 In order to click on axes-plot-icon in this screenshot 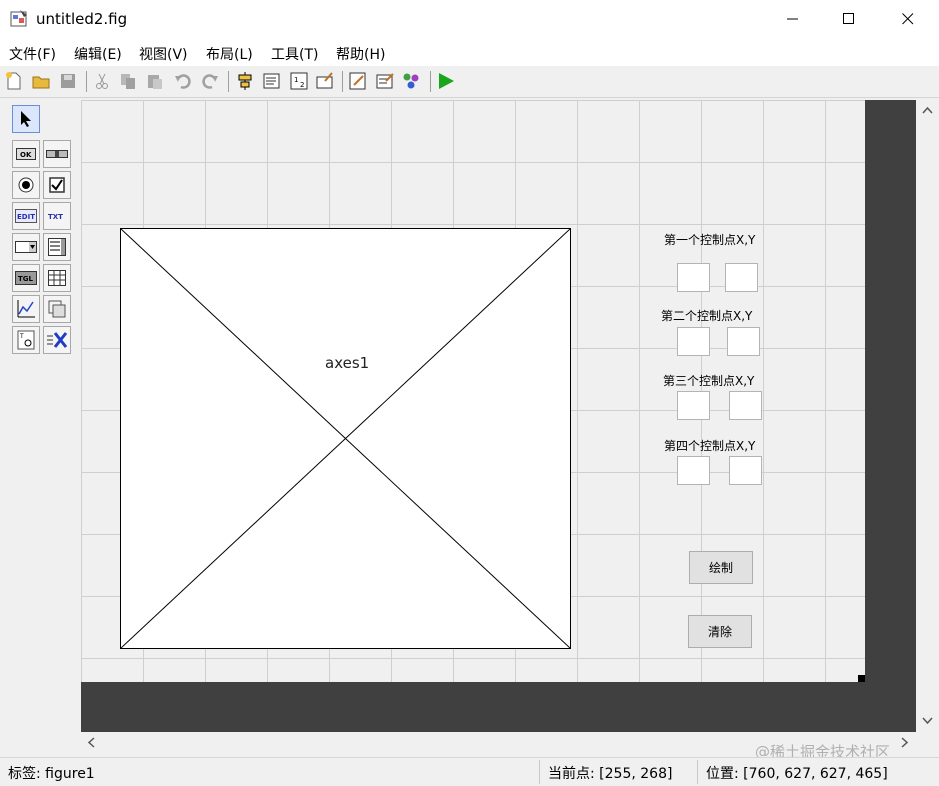, I will do `click(26, 309)`.